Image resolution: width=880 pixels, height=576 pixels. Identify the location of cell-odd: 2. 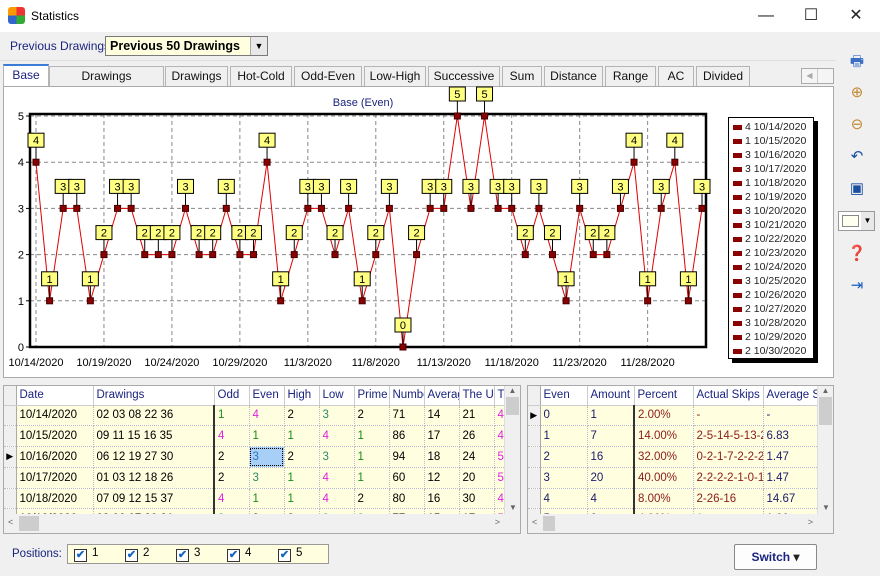
(231, 478).